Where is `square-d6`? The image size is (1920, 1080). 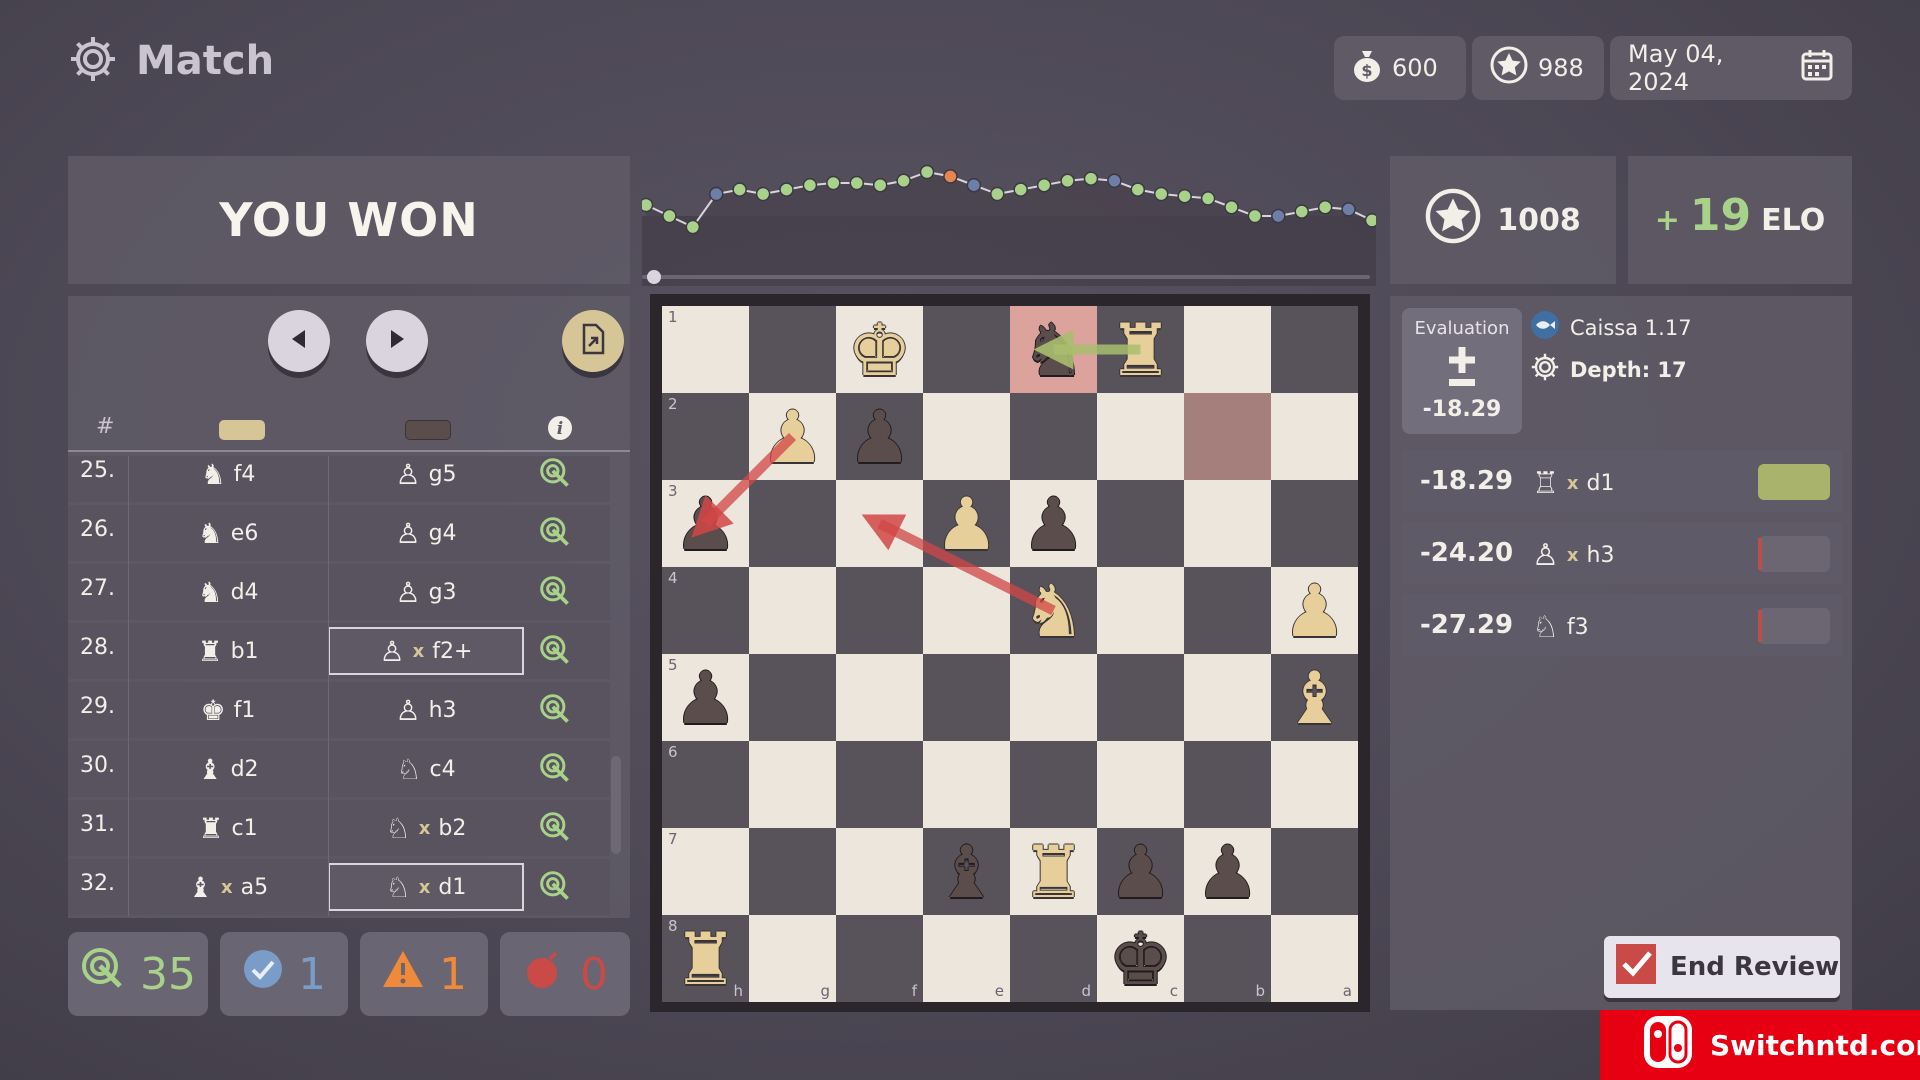 square-d6 is located at coordinates (1053, 784).